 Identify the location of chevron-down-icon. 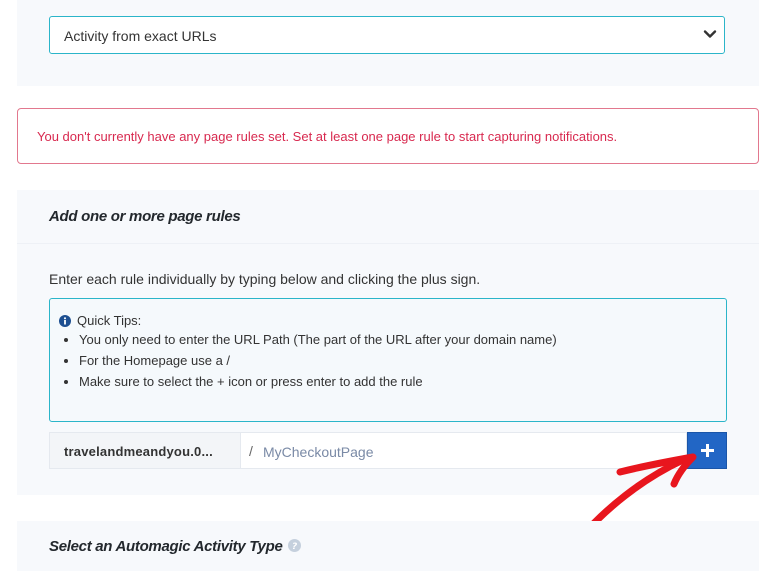
(710, 34).